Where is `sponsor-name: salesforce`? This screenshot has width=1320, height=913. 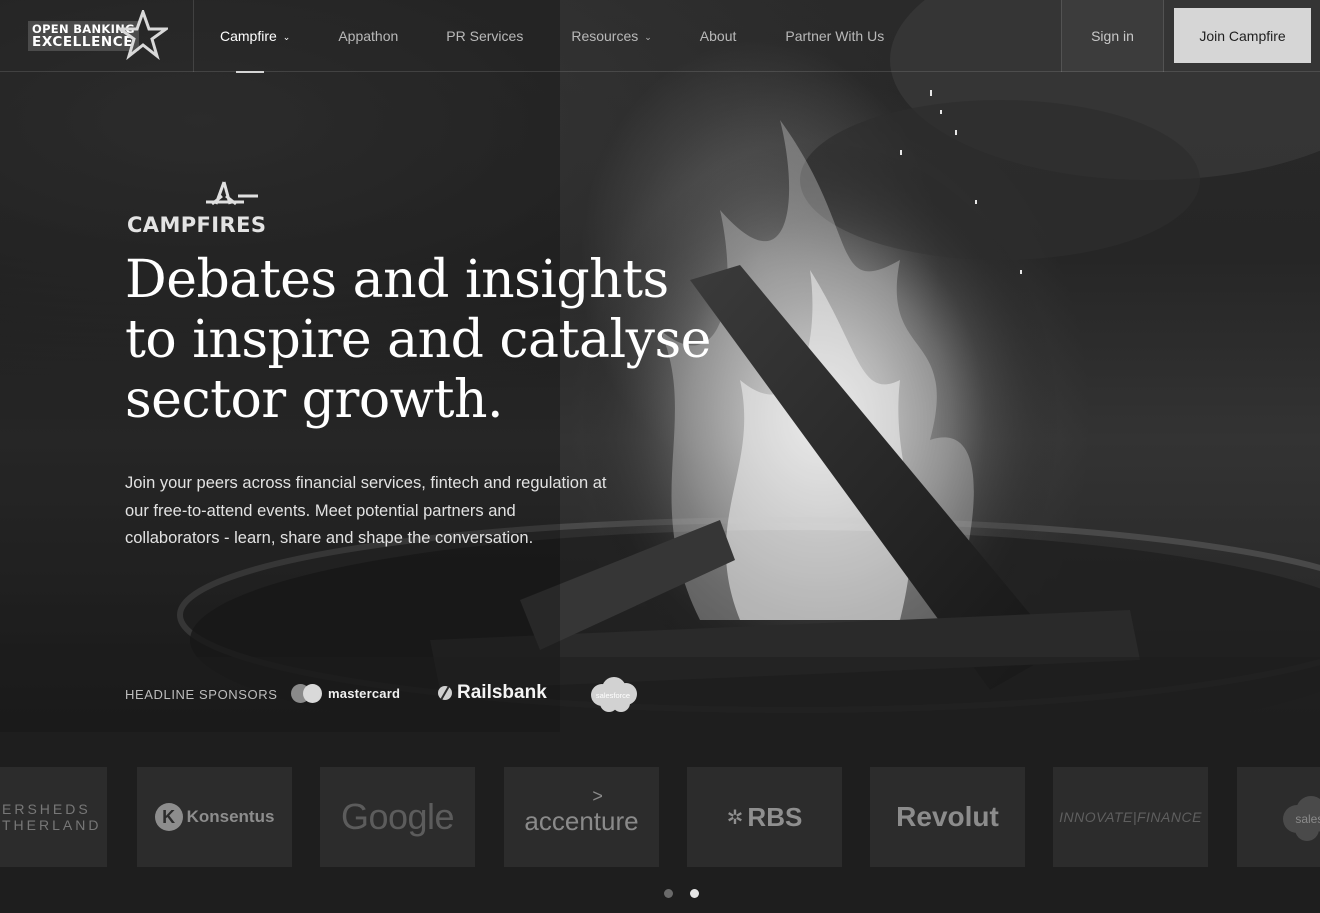
sponsor-name: salesforce is located at coordinates (613, 695).